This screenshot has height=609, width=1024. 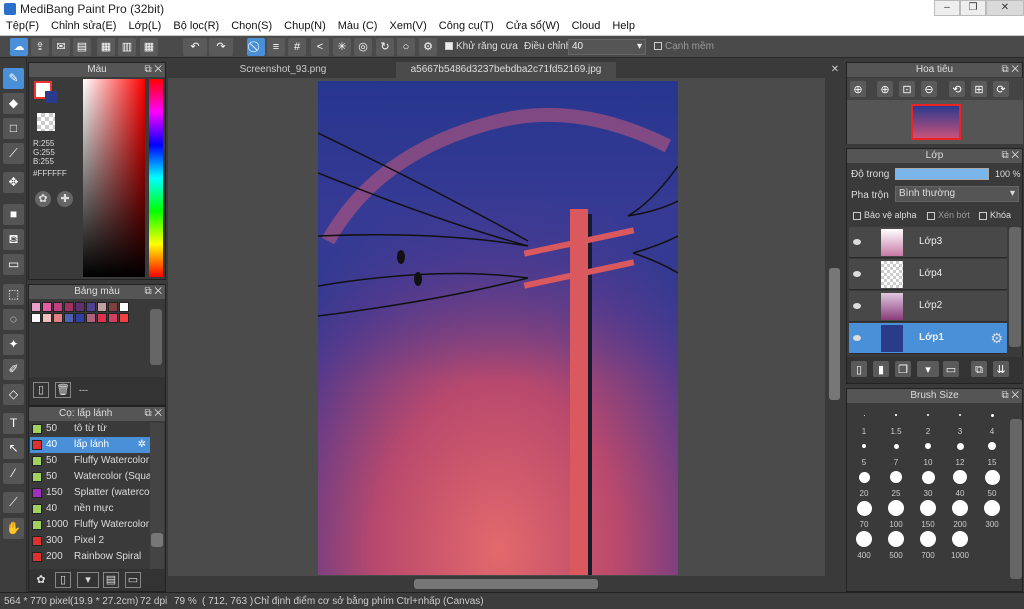 What do you see at coordinates (46, 122) in the screenshot?
I see `transparent-swatch` at bounding box center [46, 122].